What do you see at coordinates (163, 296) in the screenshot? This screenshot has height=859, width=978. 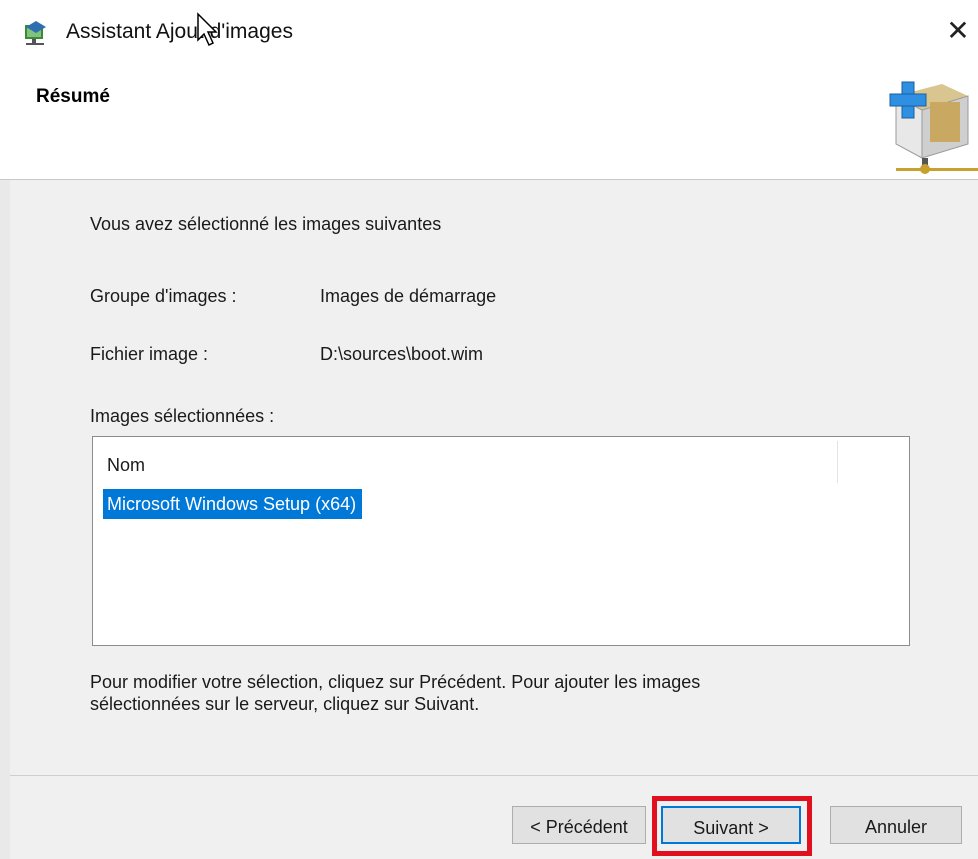 I see `image-group-label: Groupe d'images :` at bounding box center [163, 296].